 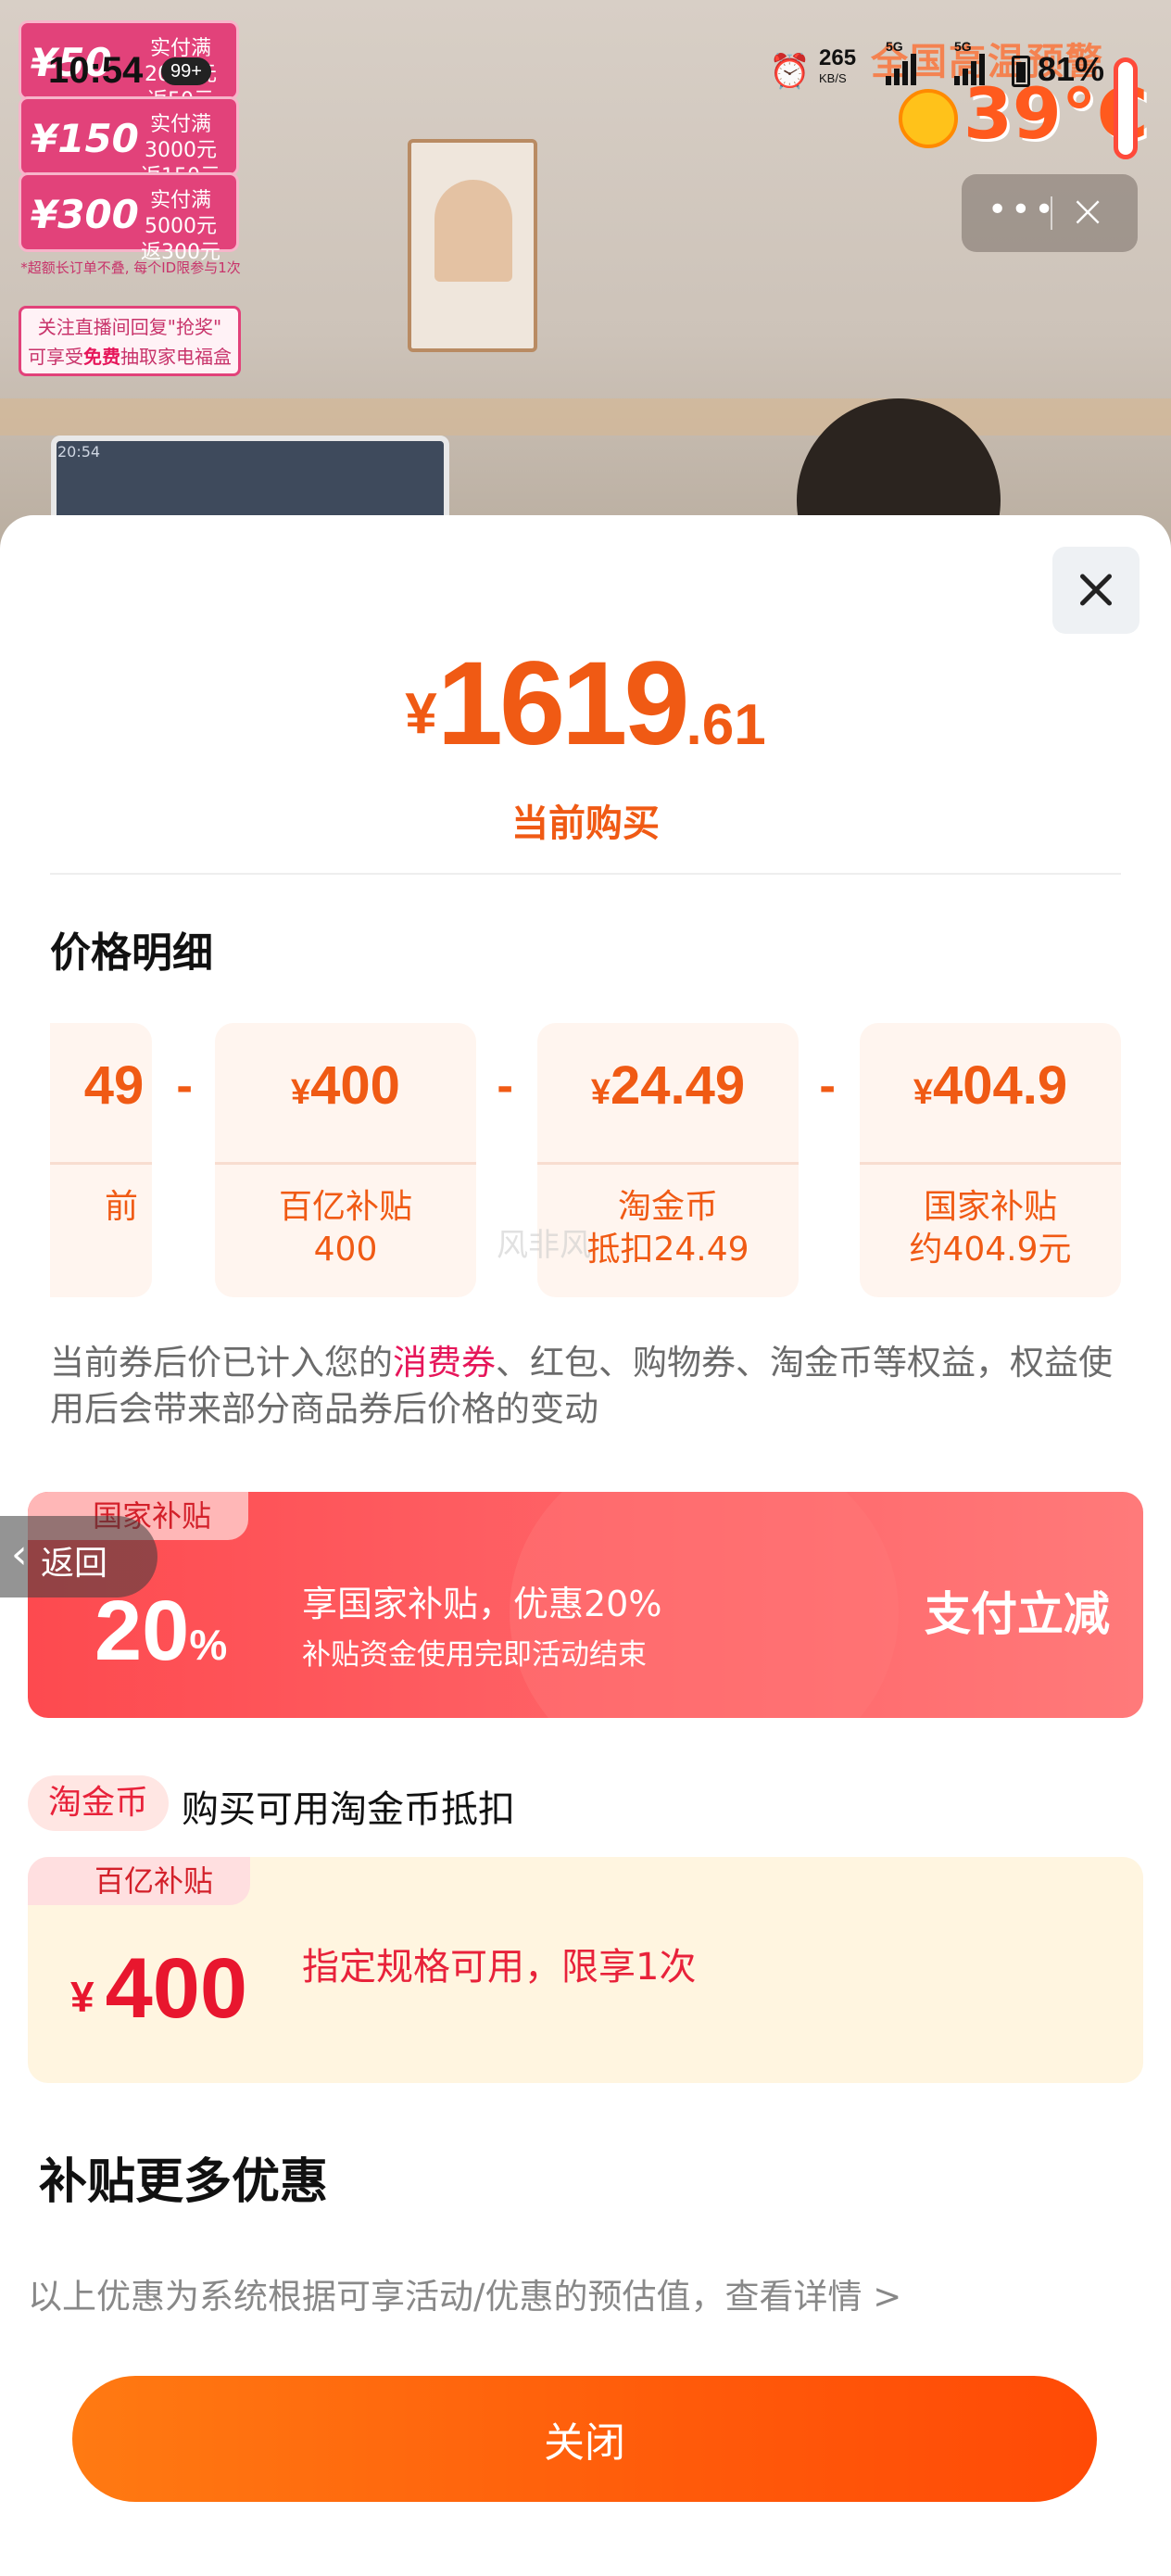 What do you see at coordinates (131, 953) in the screenshot?
I see `section-title: 价格明细` at bounding box center [131, 953].